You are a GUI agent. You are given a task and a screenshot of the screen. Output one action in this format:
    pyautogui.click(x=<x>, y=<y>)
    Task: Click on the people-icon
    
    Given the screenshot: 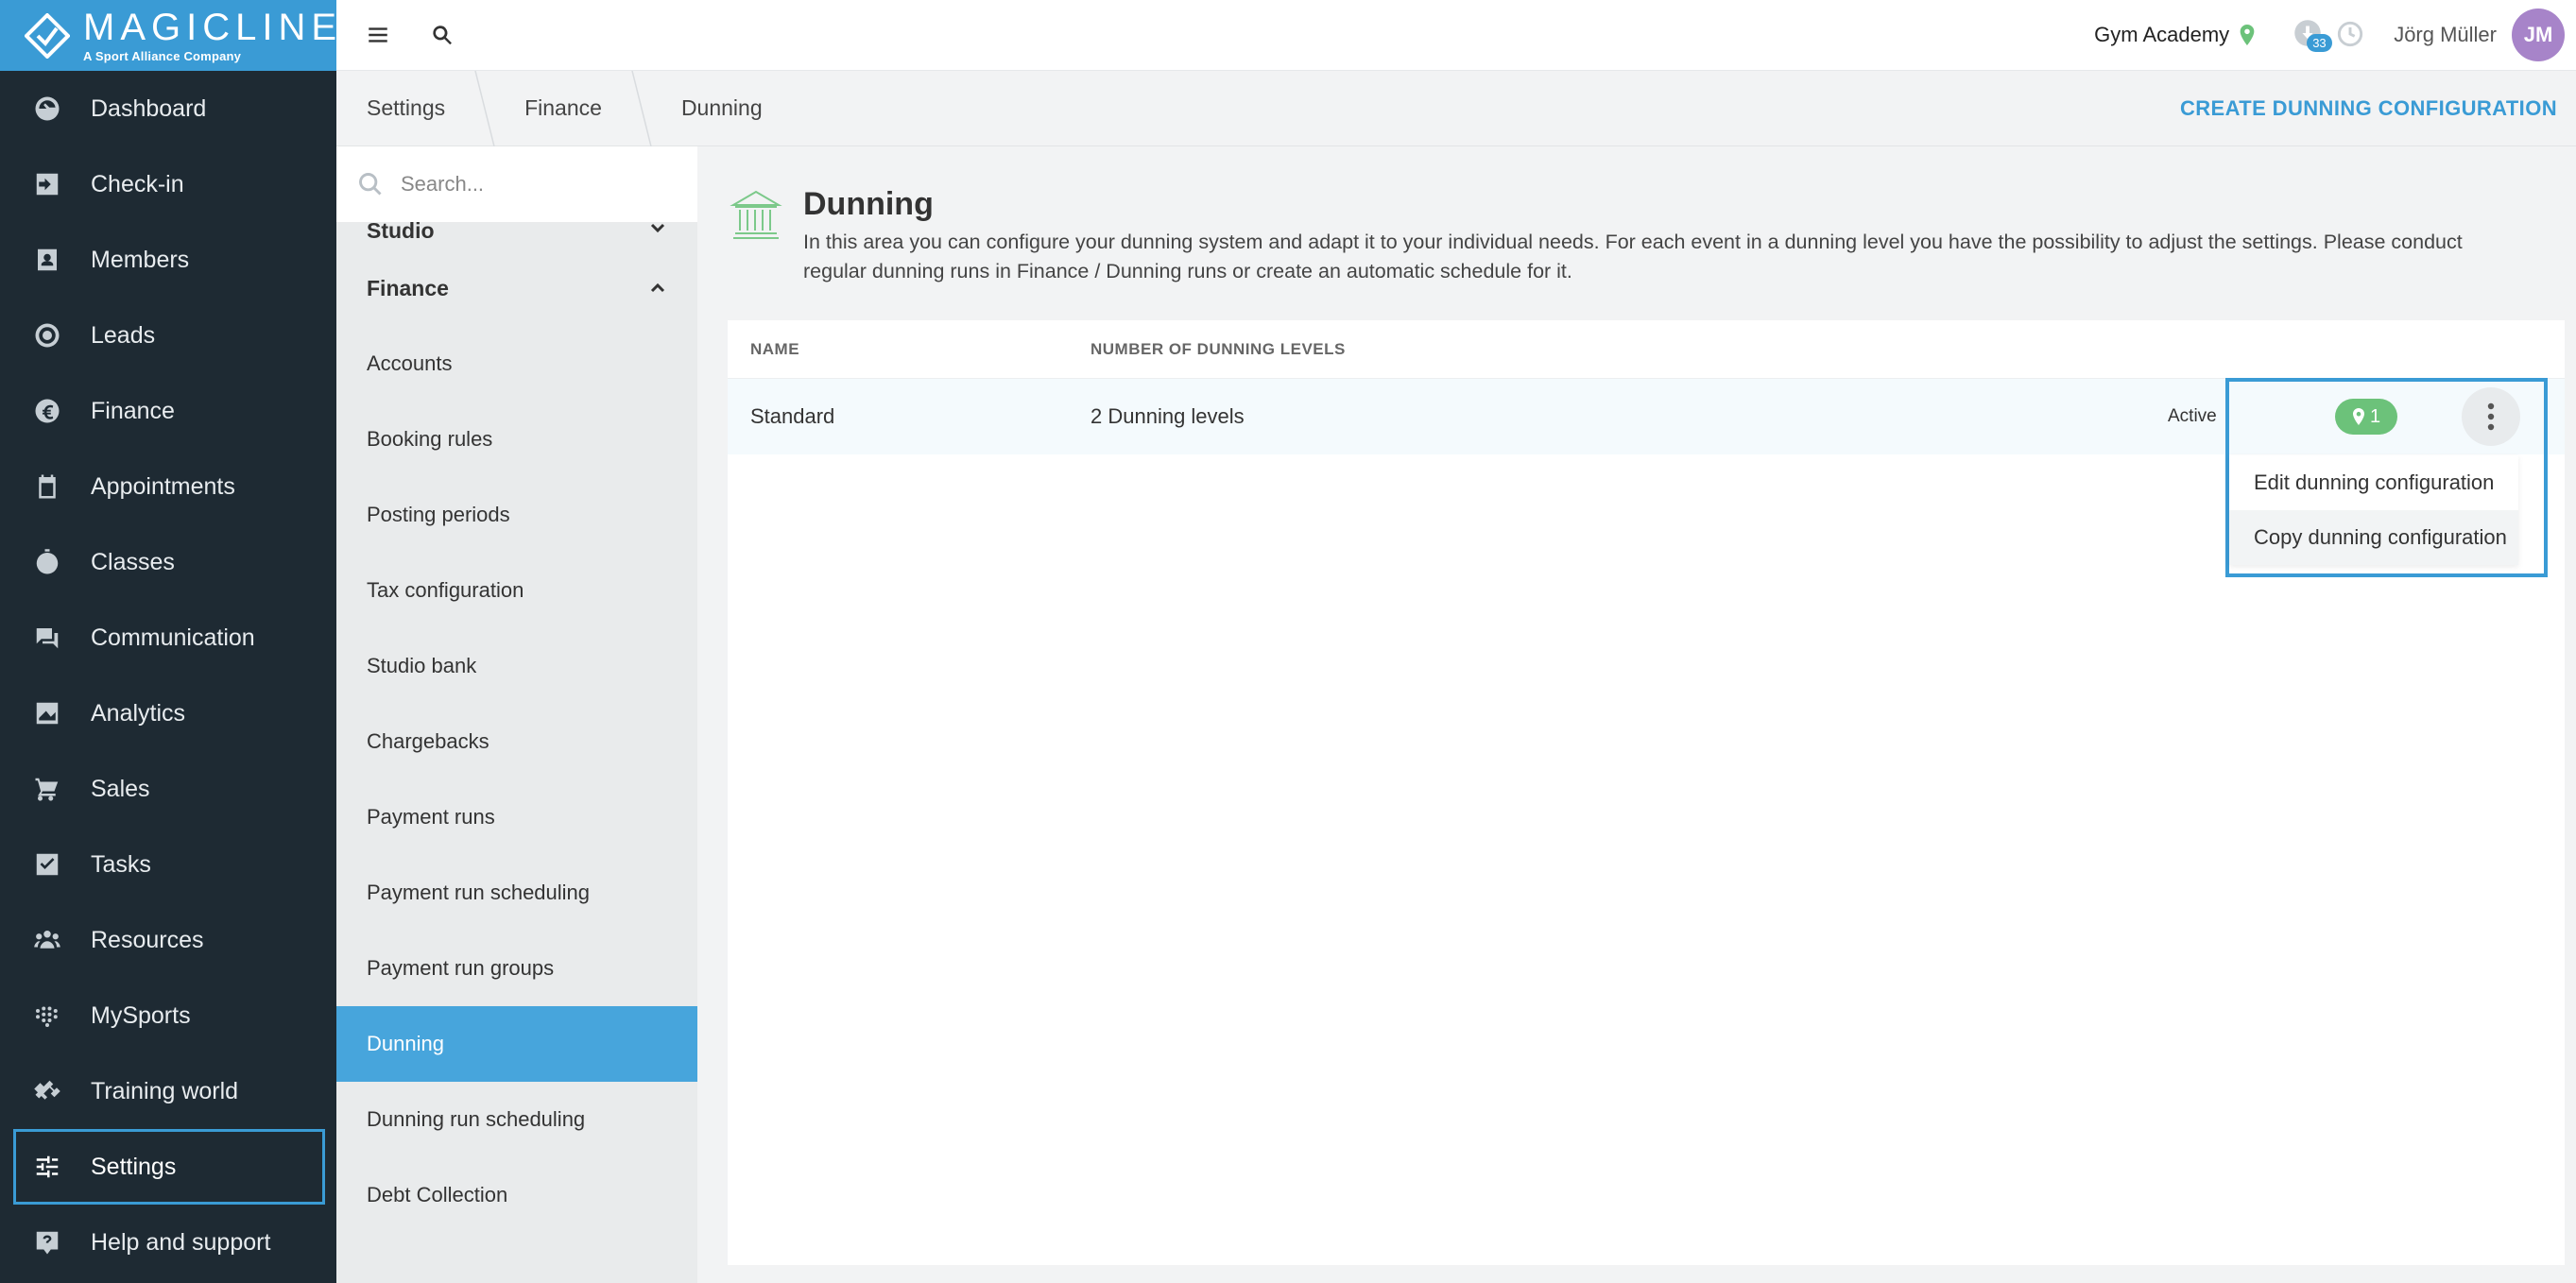 What is the action you would take?
    pyautogui.click(x=47, y=940)
    